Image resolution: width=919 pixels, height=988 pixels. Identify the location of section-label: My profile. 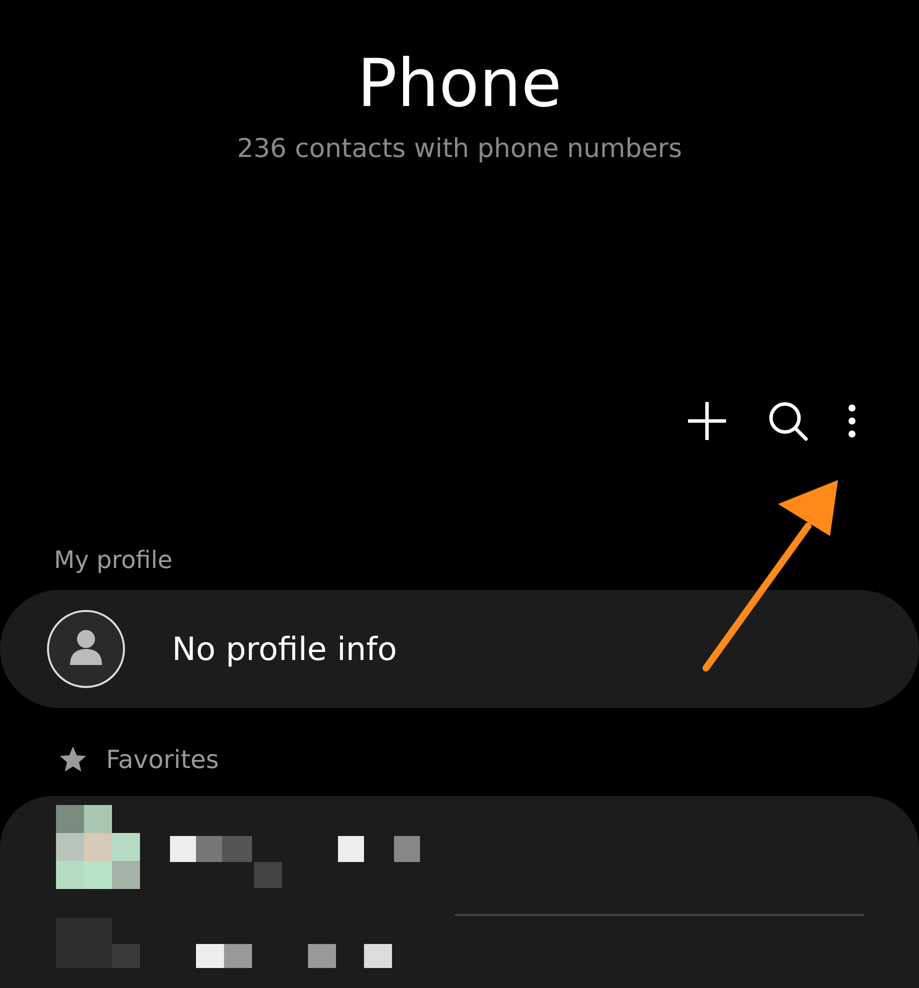
(114, 560).